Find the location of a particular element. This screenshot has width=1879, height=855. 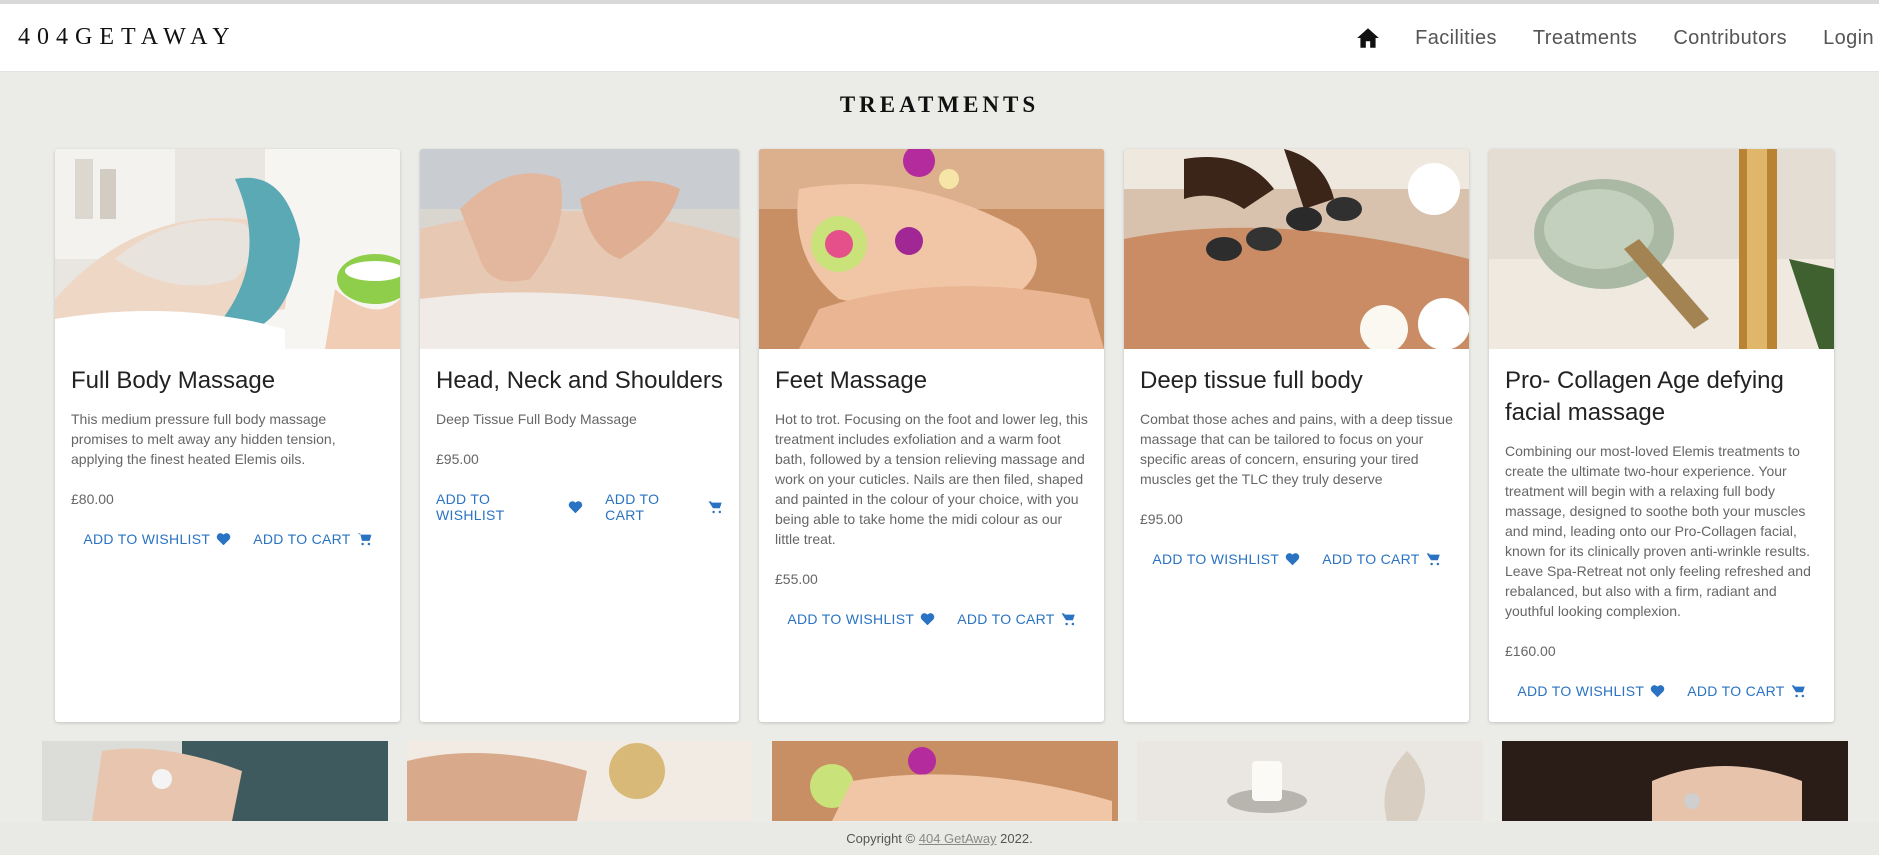

card-title: Full Body Massage is located at coordinates (173, 380).